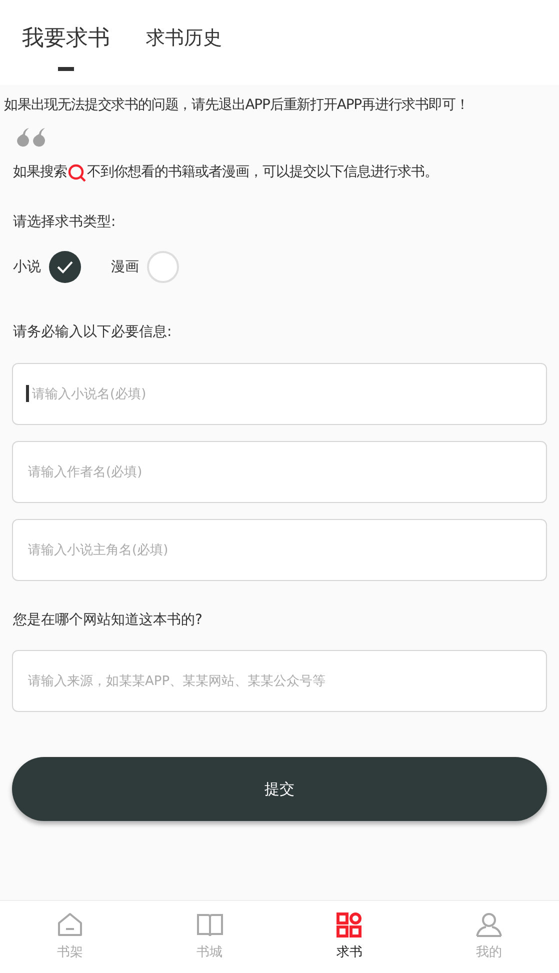 The image size is (559, 973). What do you see at coordinates (279, 550) in the screenshot?
I see `input-field: 请输入小说主角名(必填)` at bounding box center [279, 550].